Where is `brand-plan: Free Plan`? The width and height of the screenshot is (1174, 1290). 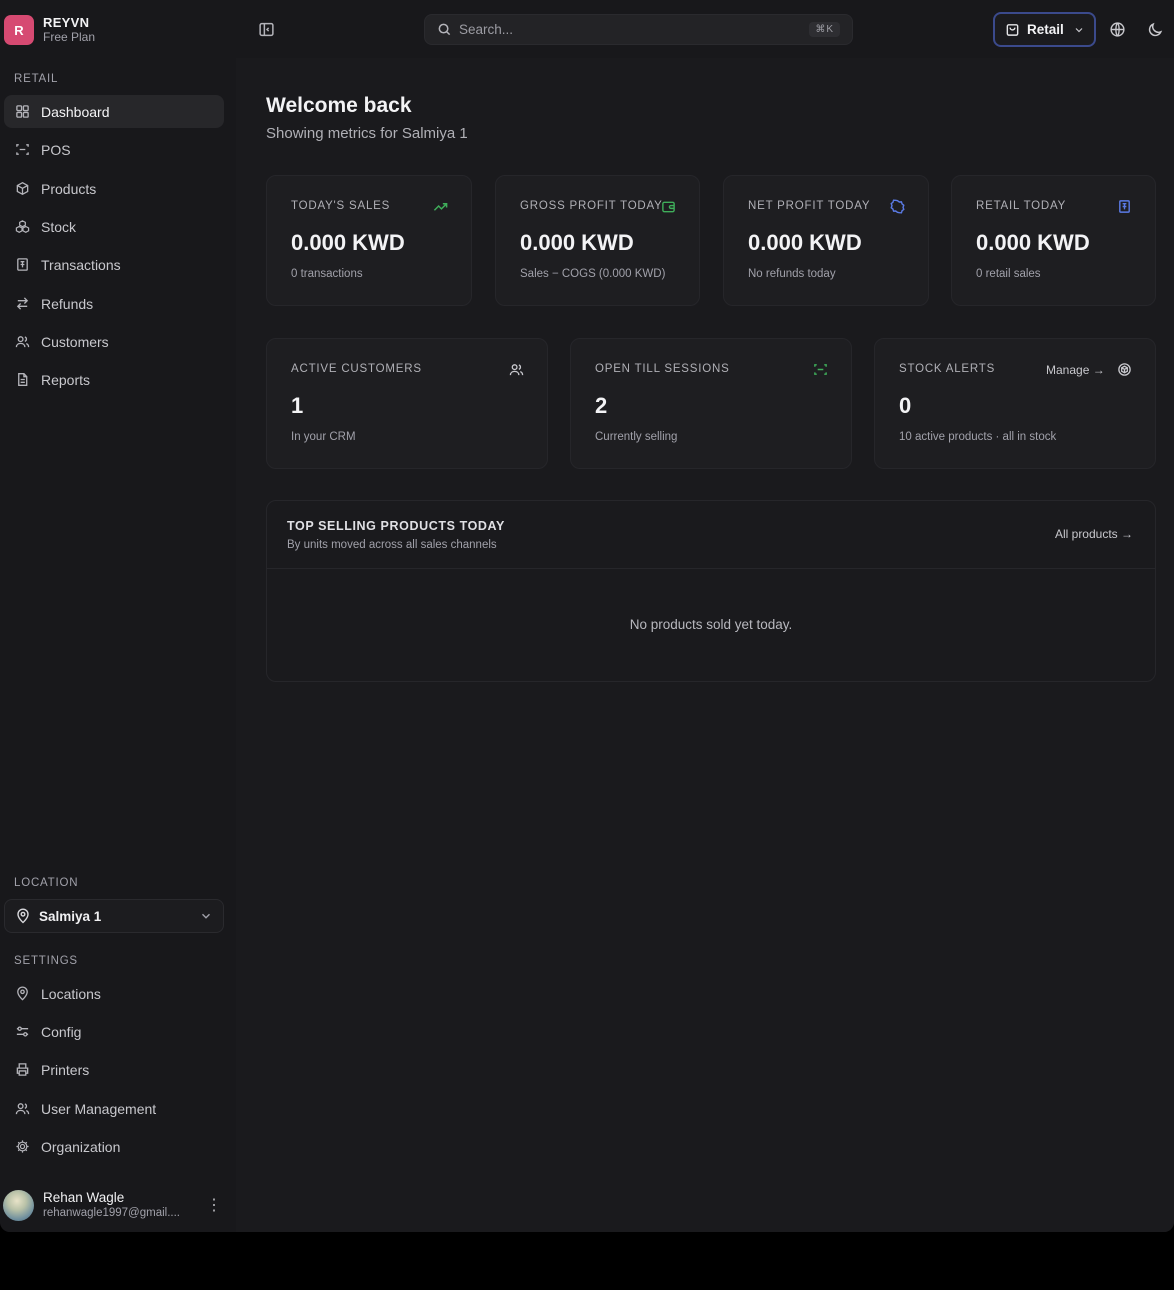 brand-plan: Free Plan is located at coordinates (69, 37).